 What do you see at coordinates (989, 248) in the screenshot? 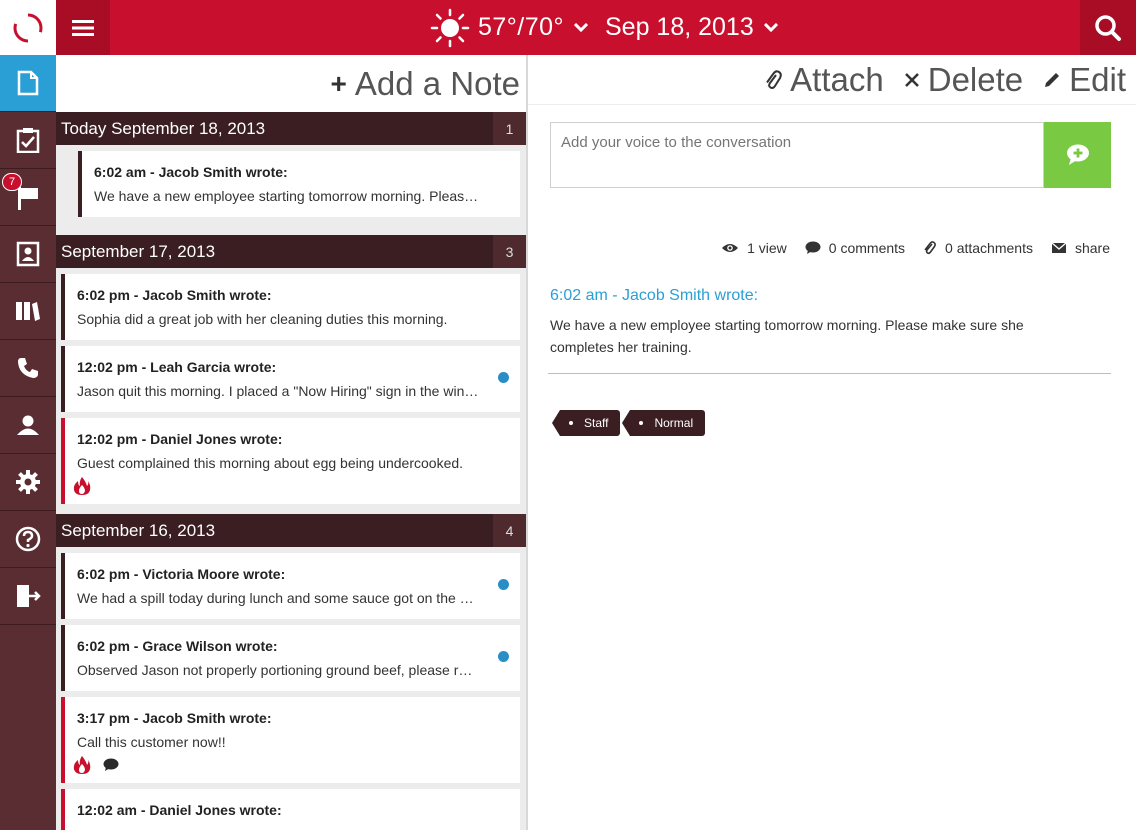
I see `attachments-count: 0 attachments` at bounding box center [989, 248].